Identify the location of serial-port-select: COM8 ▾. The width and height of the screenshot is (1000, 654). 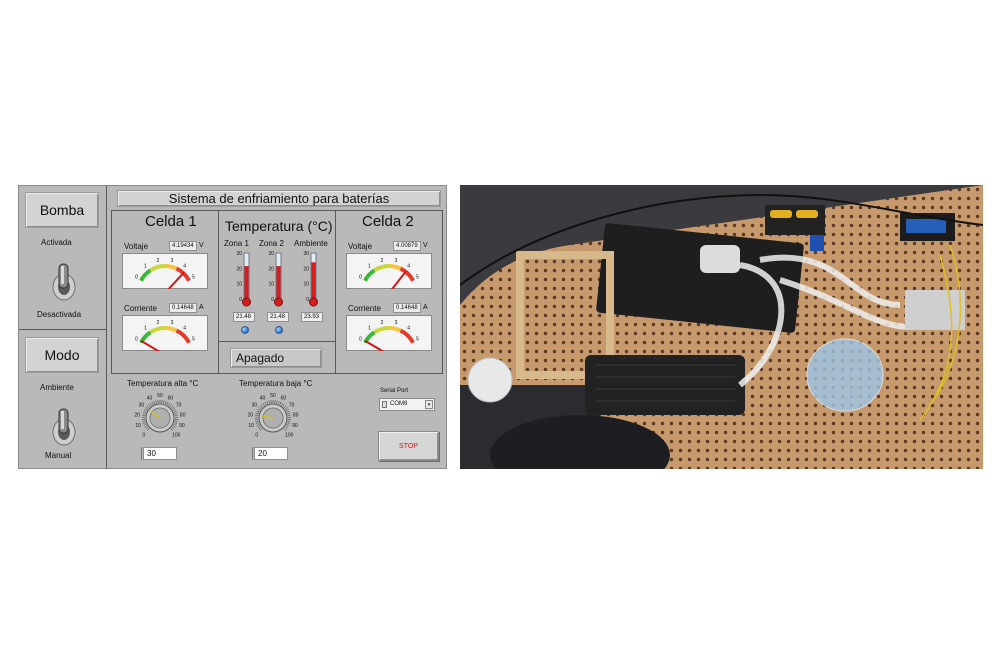
(407, 404).